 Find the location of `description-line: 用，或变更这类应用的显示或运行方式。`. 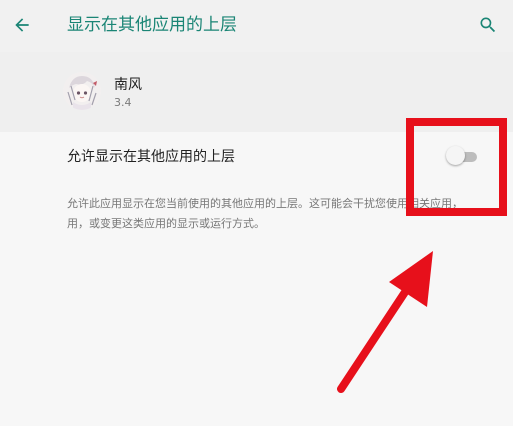

description-line: 用，或变更这类应用的显示或运行方式。 is located at coordinates (166, 223).